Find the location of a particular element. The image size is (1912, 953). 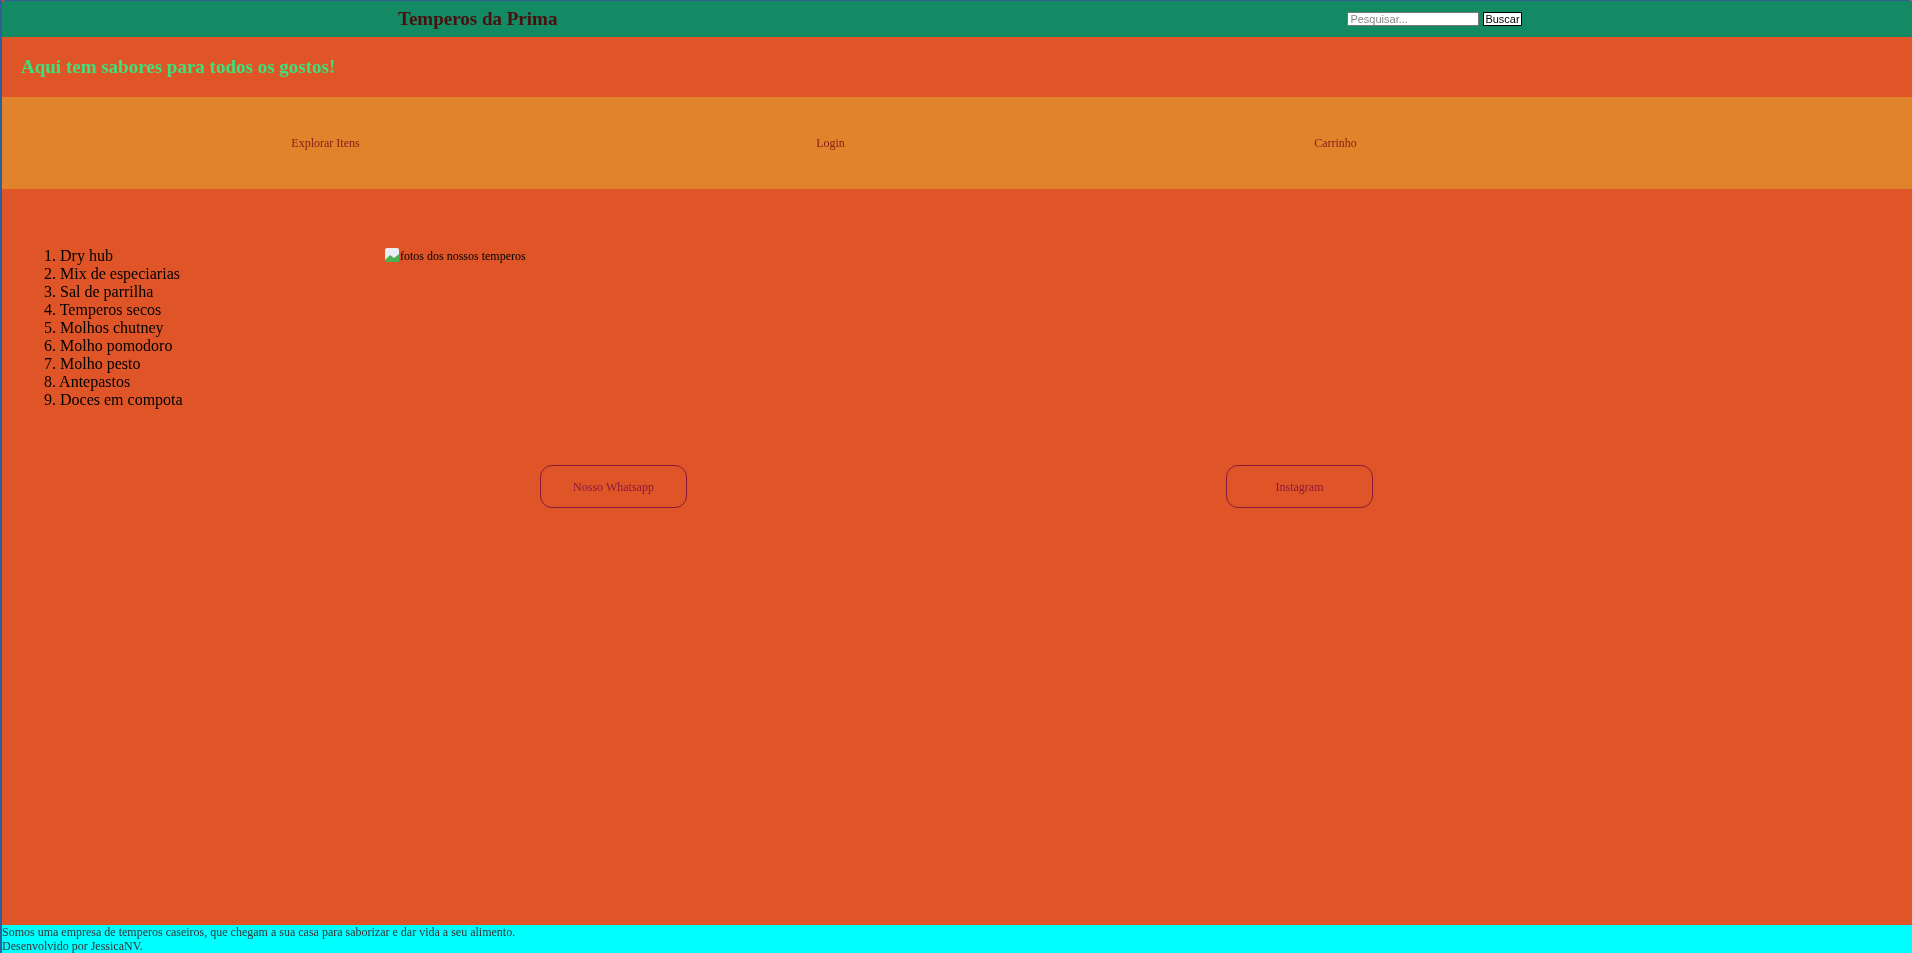

social-button: Instagram is located at coordinates (1299, 486).